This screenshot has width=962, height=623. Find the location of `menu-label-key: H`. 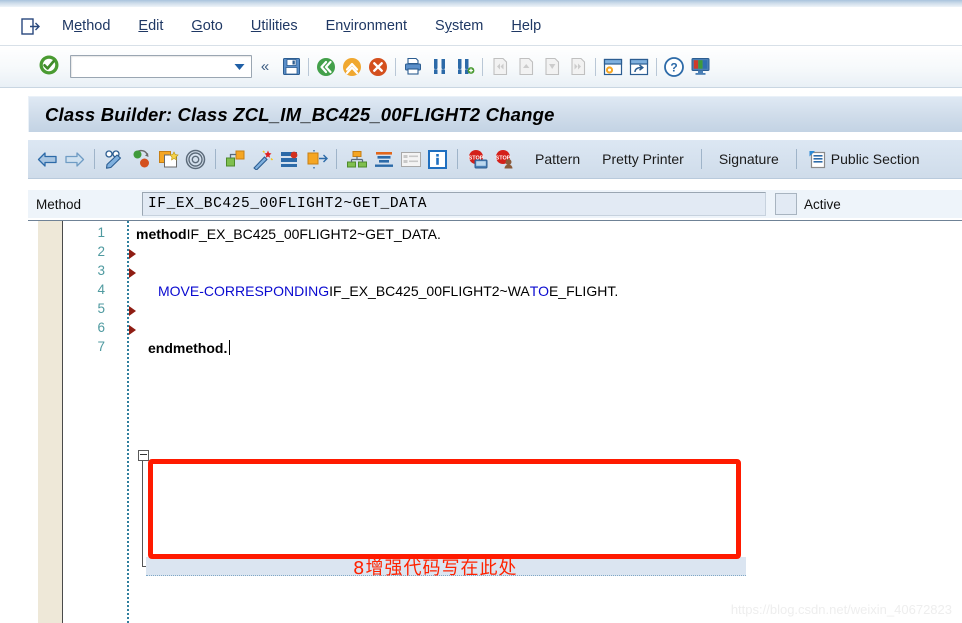

menu-label-key: H is located at coordinates (516, 26).